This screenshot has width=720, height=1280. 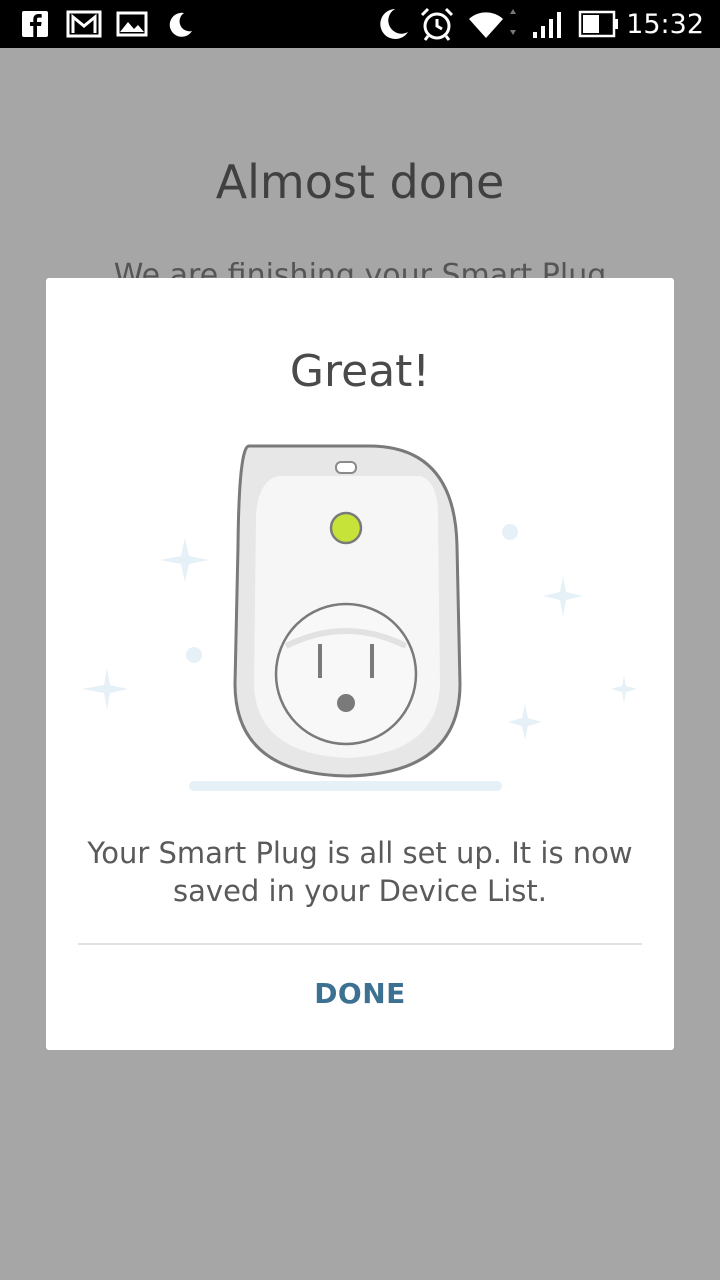 What do you see at coordinates (360, 997) in the screenshot?
I see `done-button: DONE` at bounding box center [360, 997].